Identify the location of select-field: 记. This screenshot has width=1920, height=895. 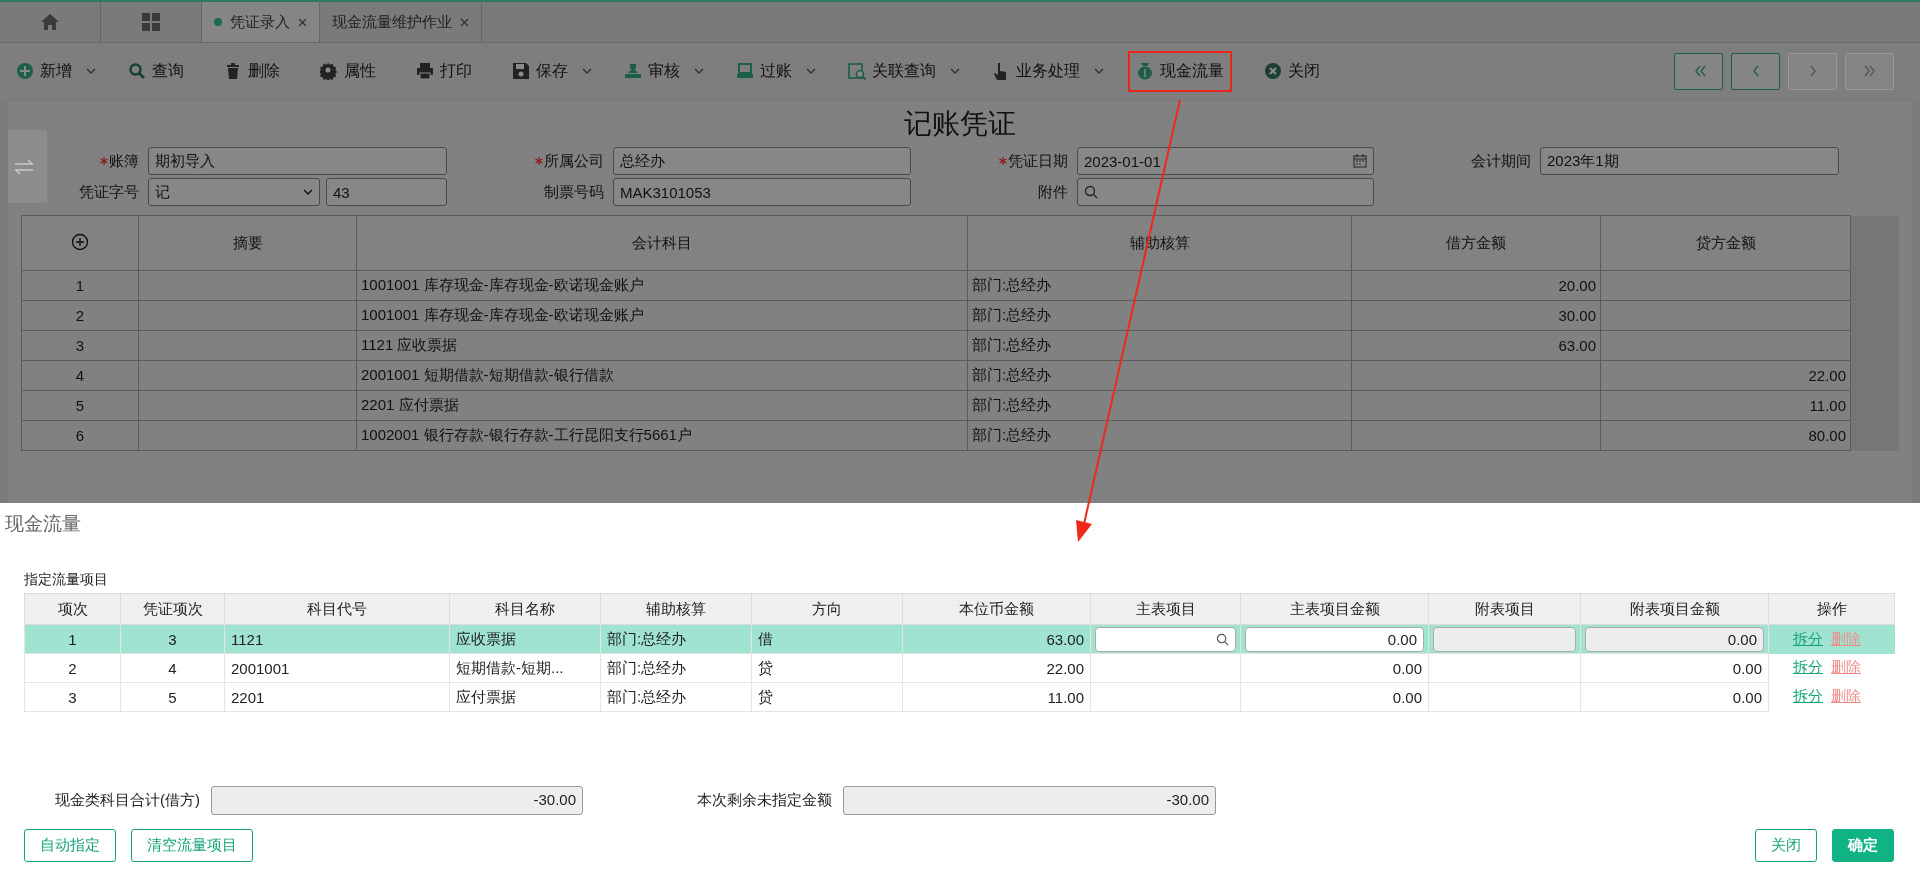
(234, 192).